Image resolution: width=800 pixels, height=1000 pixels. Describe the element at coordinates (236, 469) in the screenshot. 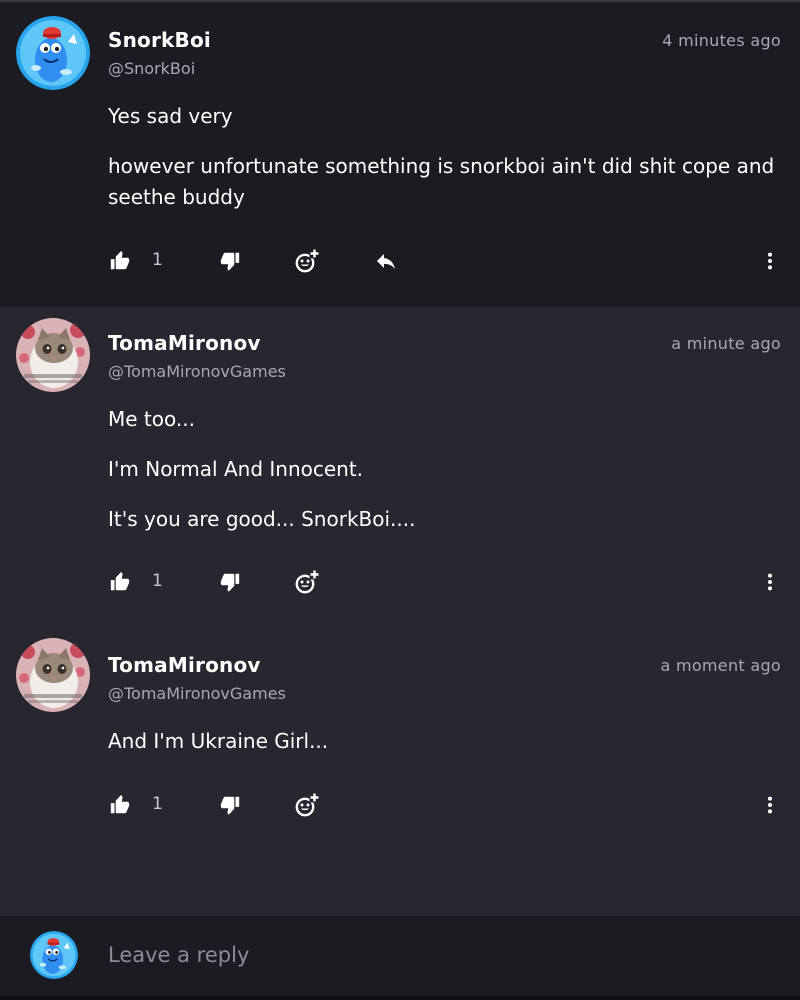

I see `comment-paragraph: I'm Normal And Innocent.` at that location.